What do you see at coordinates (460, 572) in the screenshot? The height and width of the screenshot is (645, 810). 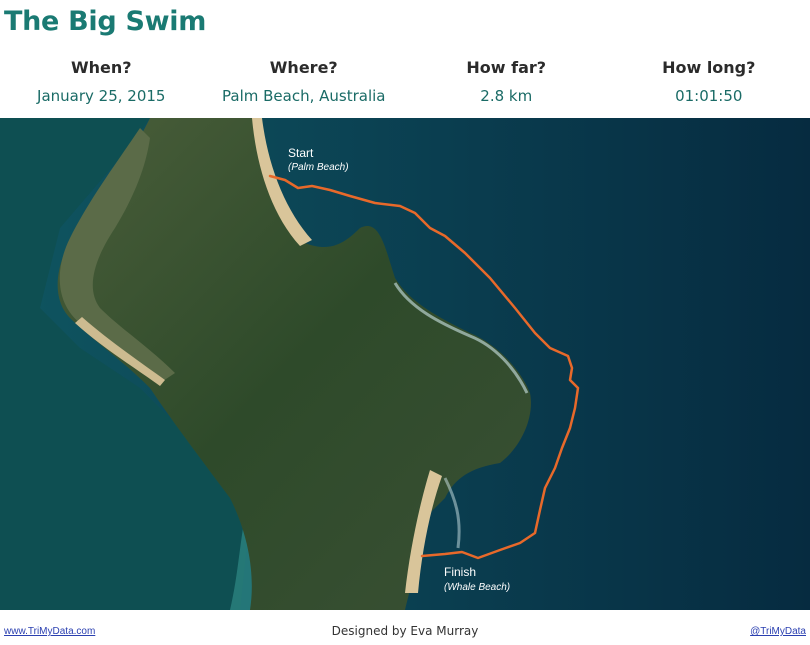 I see `finish-label: Finish` at bounding box center [460, 572].